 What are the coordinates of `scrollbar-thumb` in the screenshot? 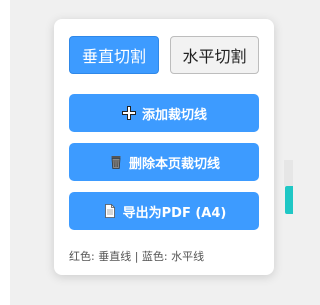 It's located at (289, 200).